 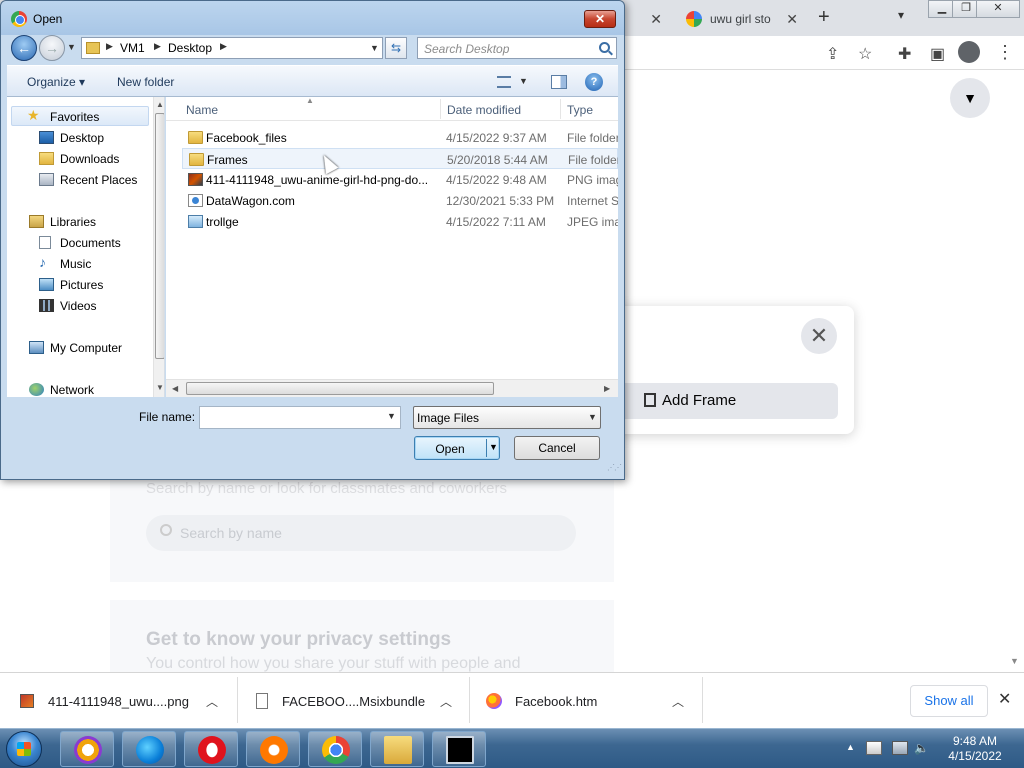 What do you see at coordinates (56, 82) in the screenshot?
I see `organize-button: Organize ▾` at bounding box center [56, 82].